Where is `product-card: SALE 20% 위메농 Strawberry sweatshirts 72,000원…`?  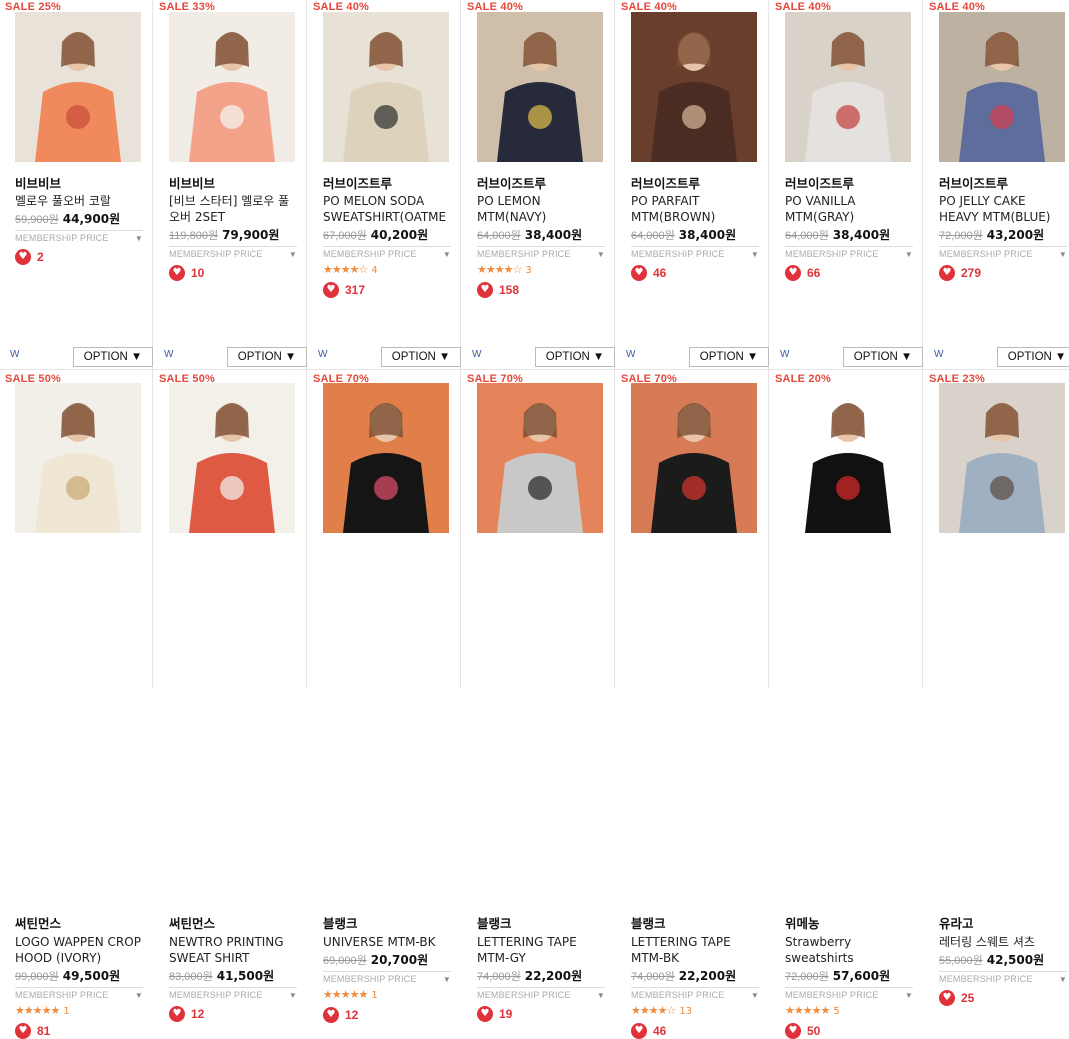
product-card: SALE 20% 위메농 Strawberry sweatshirts 72,000원… is located at coordinates (846, 704).